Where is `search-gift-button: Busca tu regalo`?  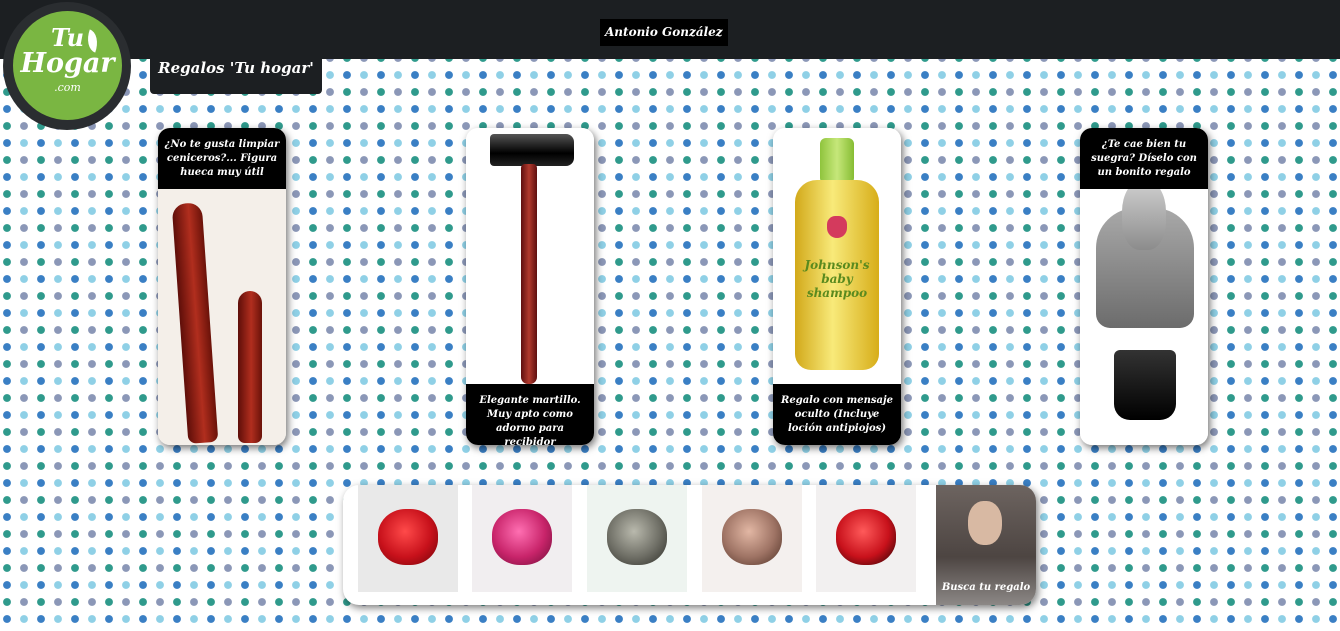 search-gift-button: Busca tu regalo is located at coordinates (986, 545).